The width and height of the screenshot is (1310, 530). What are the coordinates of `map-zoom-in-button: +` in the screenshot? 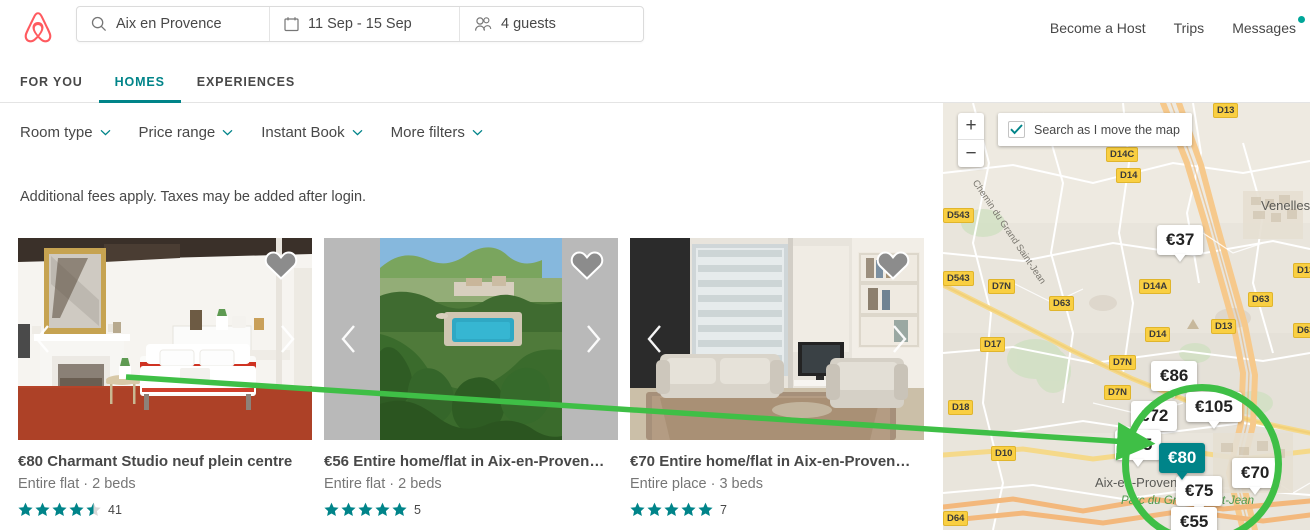 It's located at (971, 126).